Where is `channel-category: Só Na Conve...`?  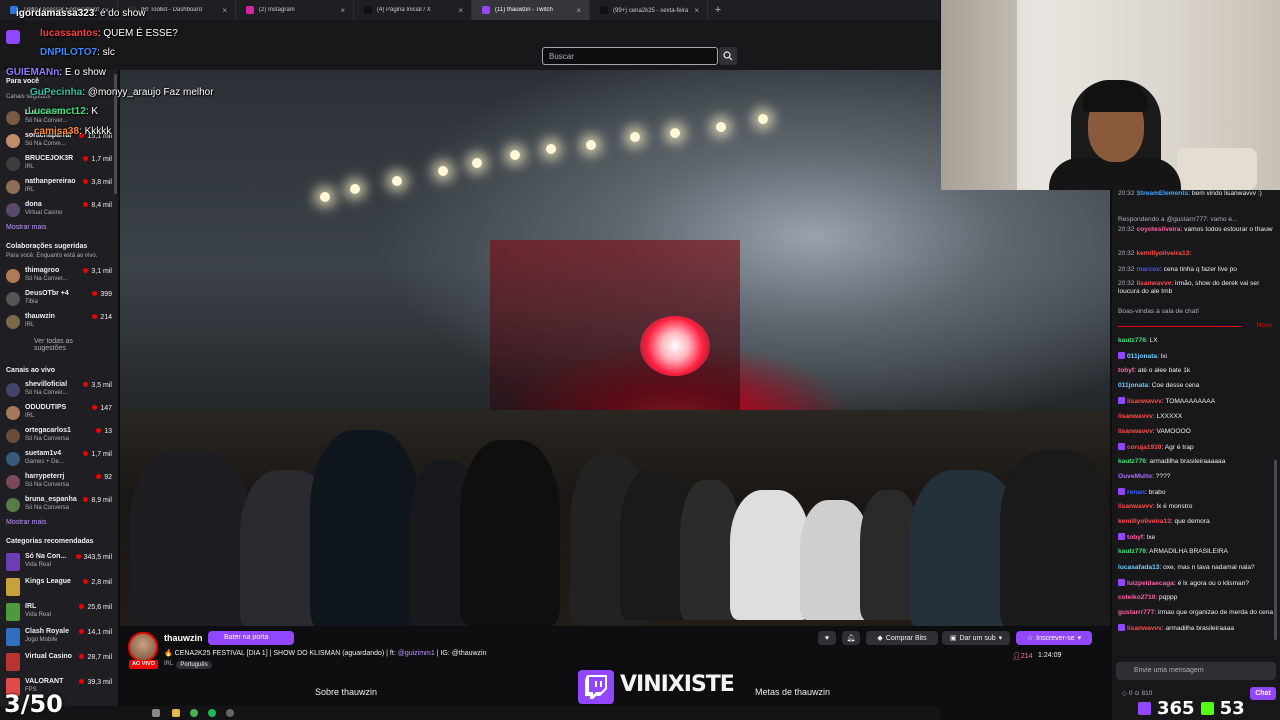 channel-category: Só Na Conve... is located at coordinates (45, 144).